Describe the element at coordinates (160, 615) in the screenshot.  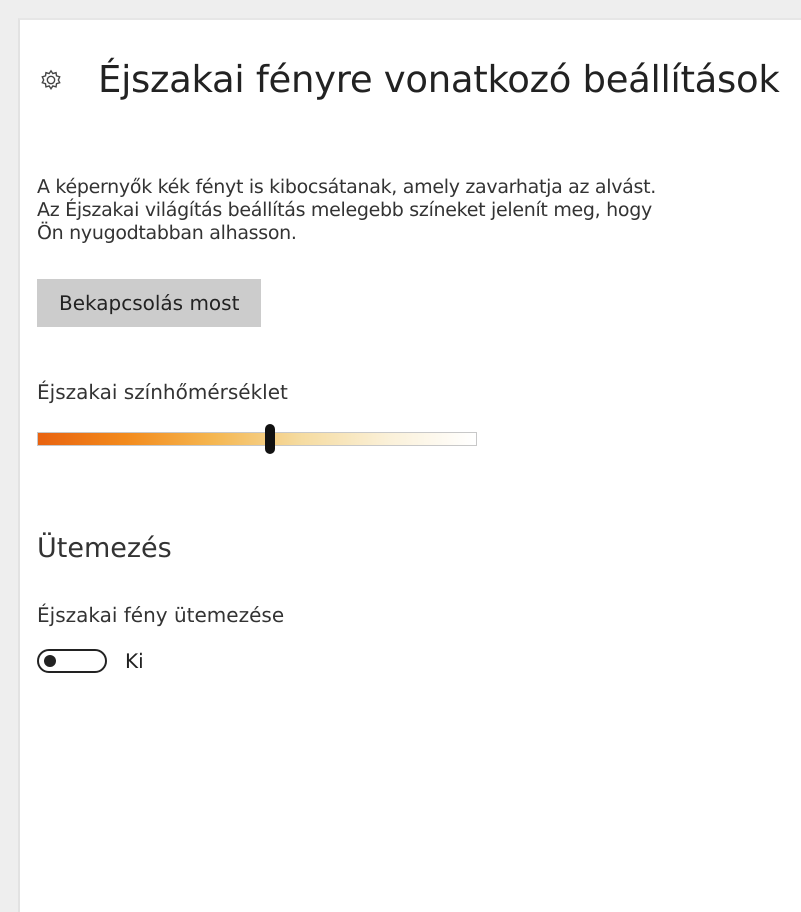
I see `toggle-label: Éjszakai fény ütemezése` at that location.